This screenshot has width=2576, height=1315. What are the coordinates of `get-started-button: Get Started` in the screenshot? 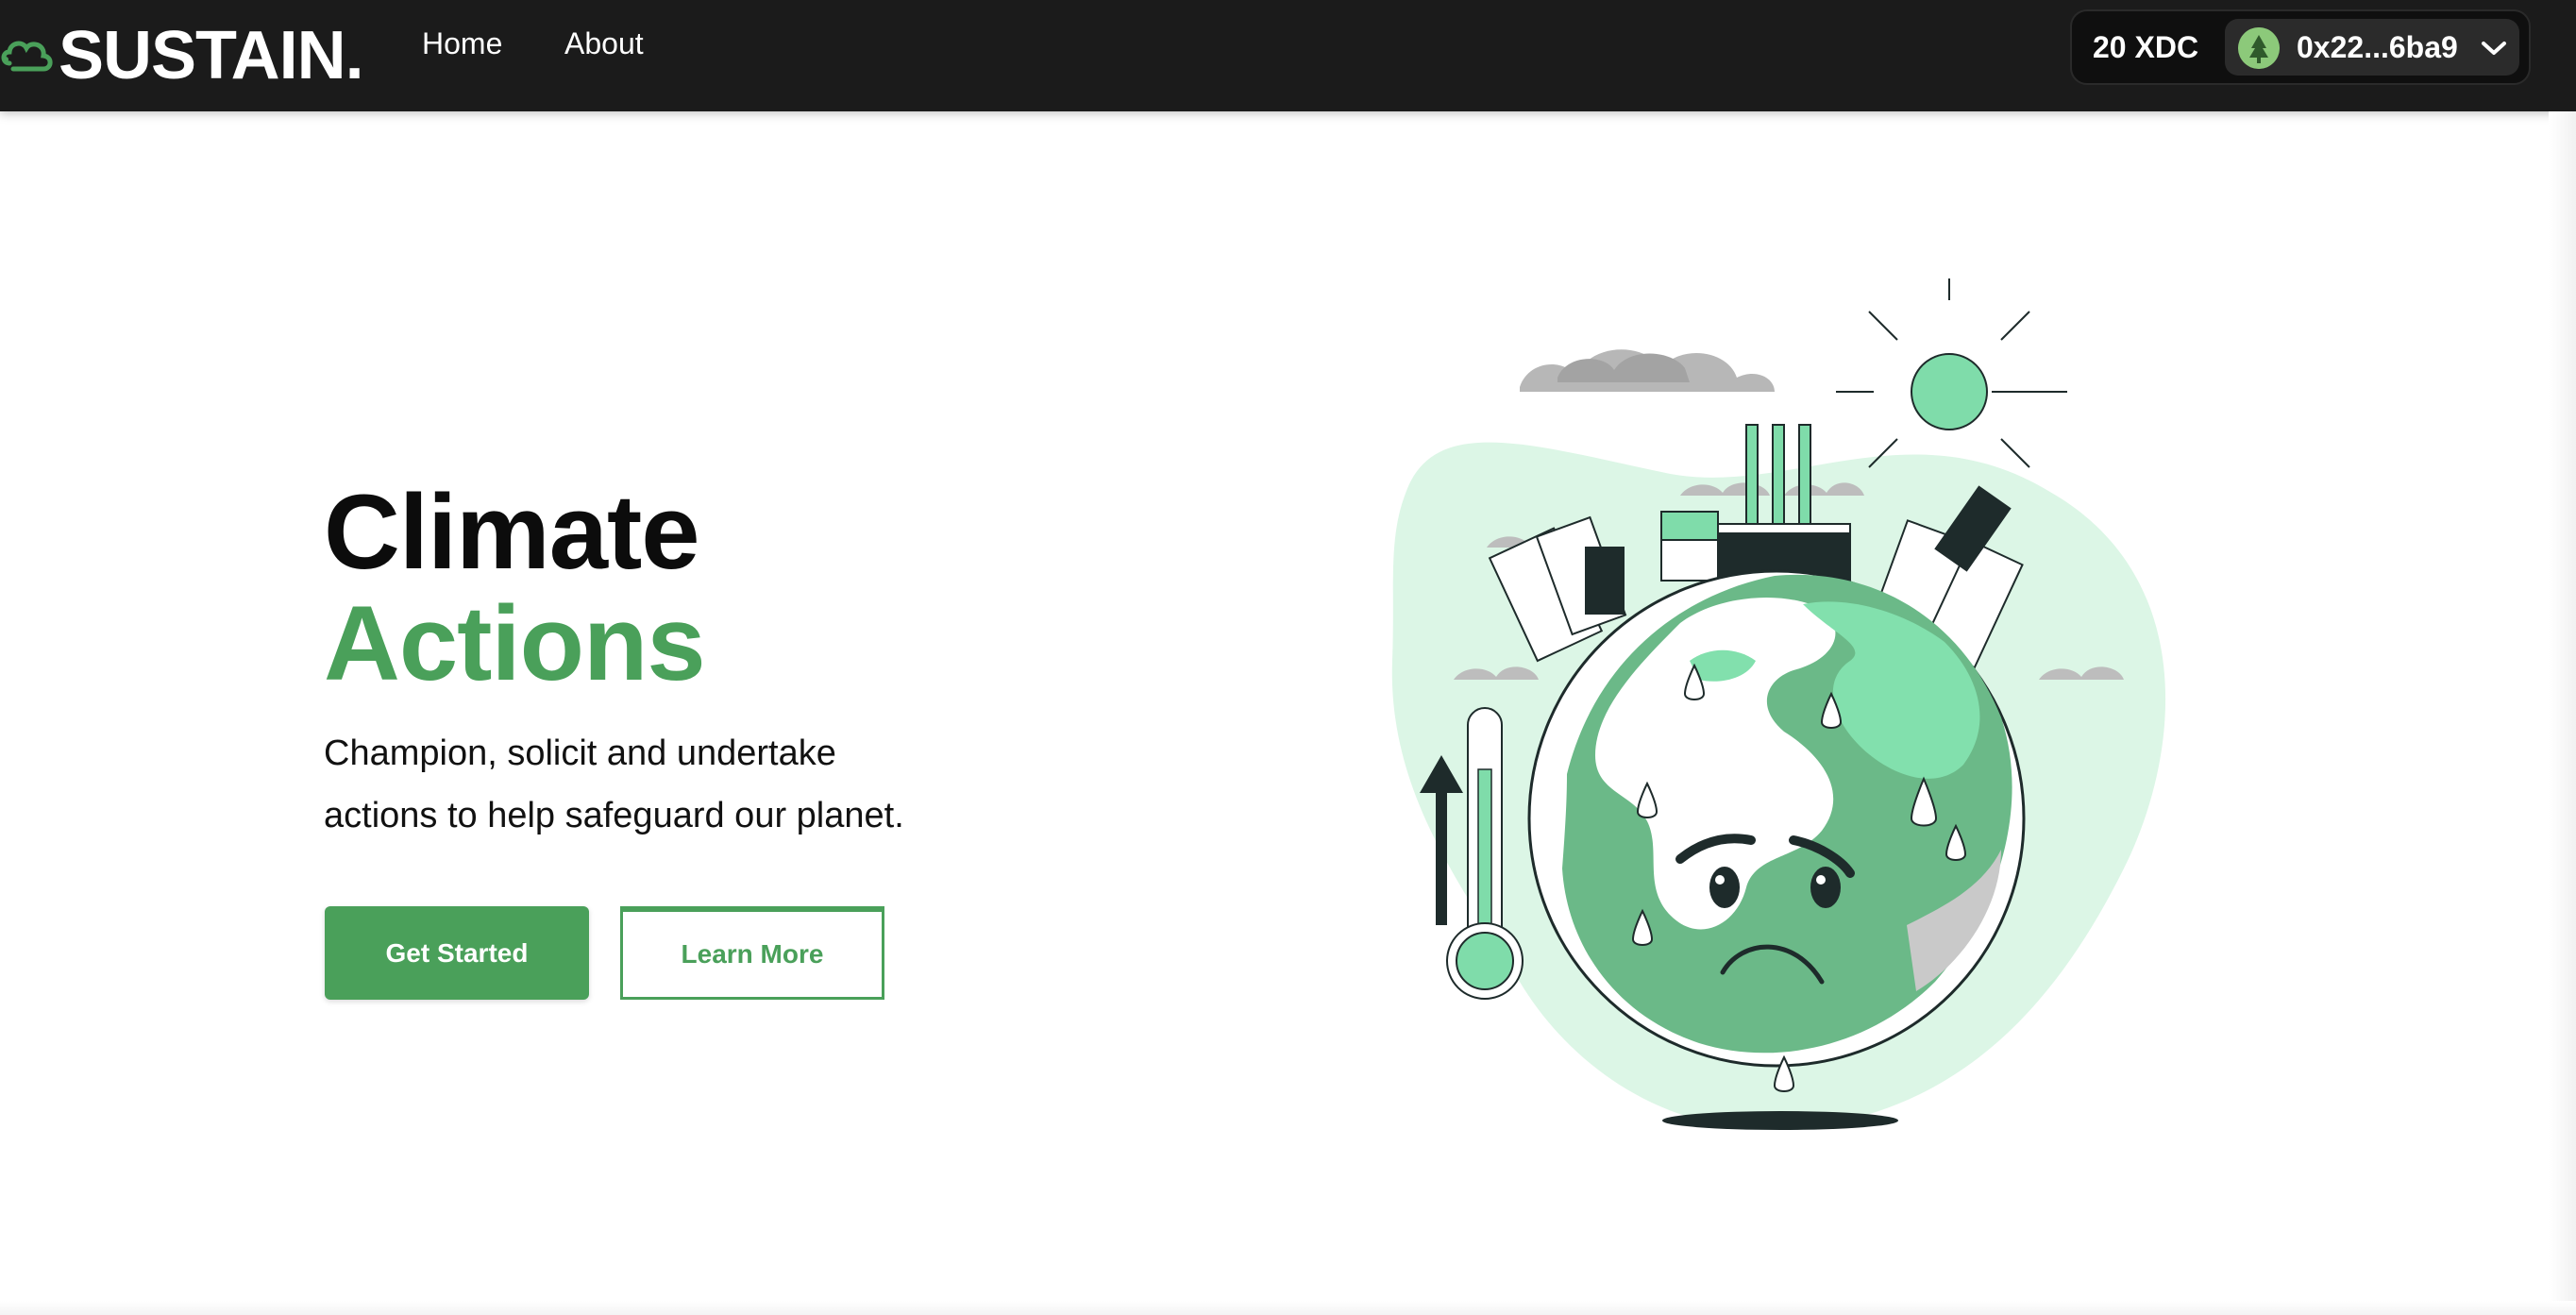 It's located at (457, 953).